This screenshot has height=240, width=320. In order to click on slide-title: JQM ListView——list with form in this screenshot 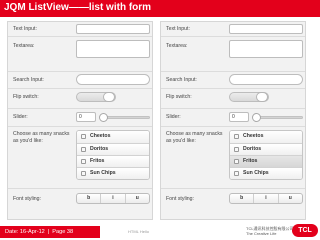, I will do `click(78, 7)`.